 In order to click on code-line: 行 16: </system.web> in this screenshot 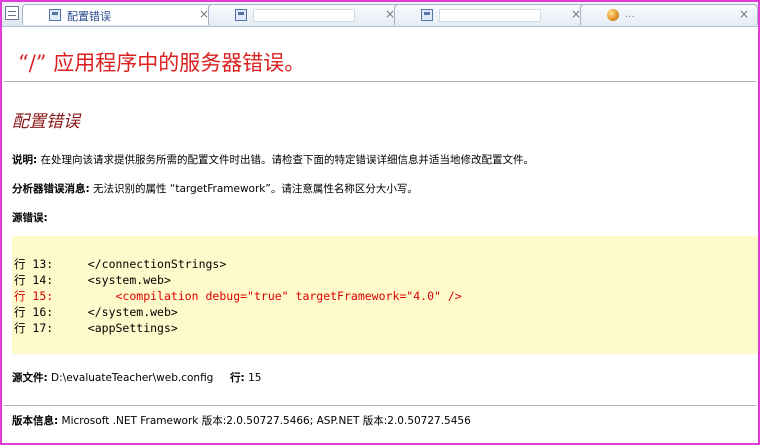, I will do `click(96, 312)`.